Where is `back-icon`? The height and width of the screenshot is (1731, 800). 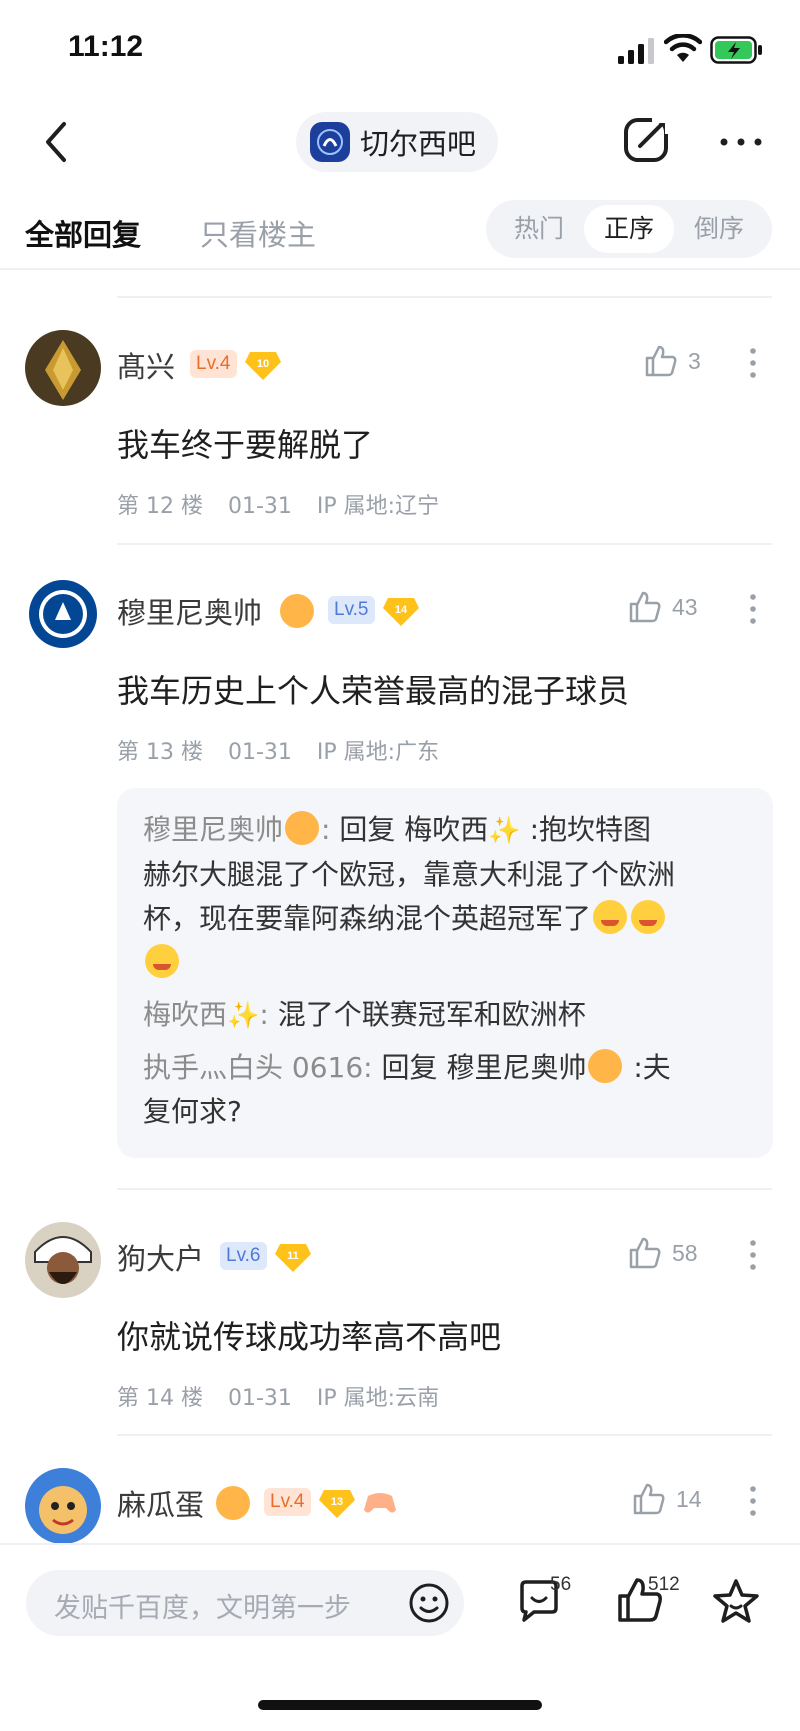
back-icon is located at coordinates (58, 142).